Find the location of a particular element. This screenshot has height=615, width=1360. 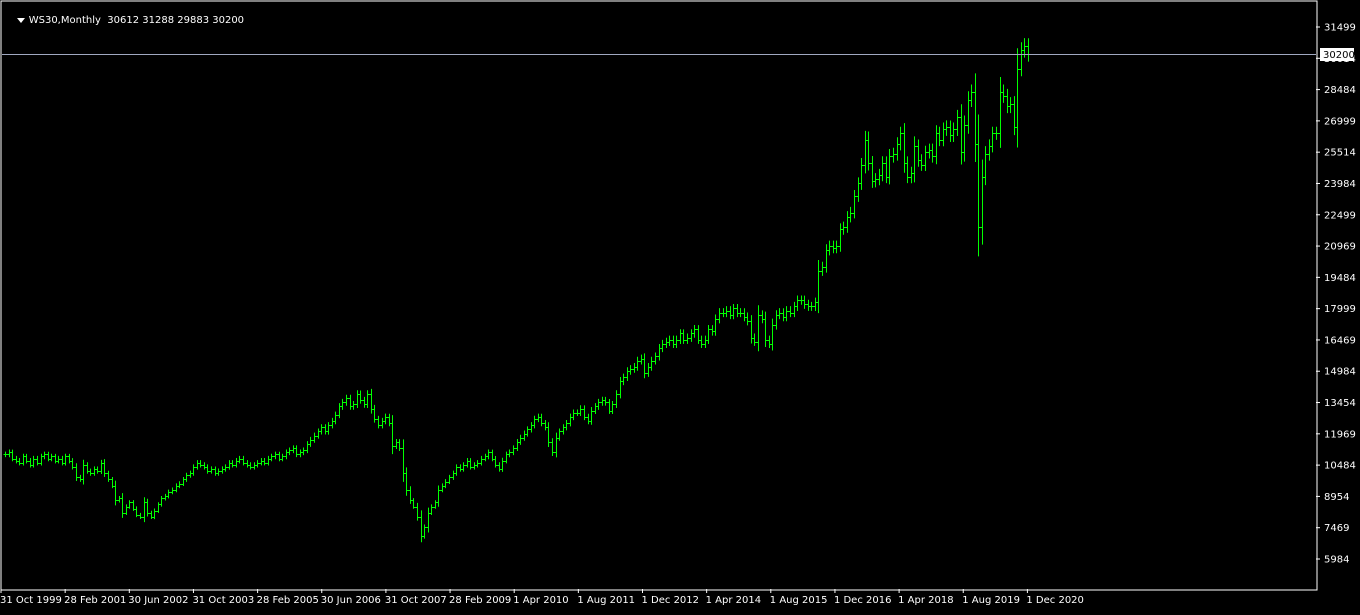

x-tick-label: 1 Dec 2020 is located at coordinates (1055, 600).